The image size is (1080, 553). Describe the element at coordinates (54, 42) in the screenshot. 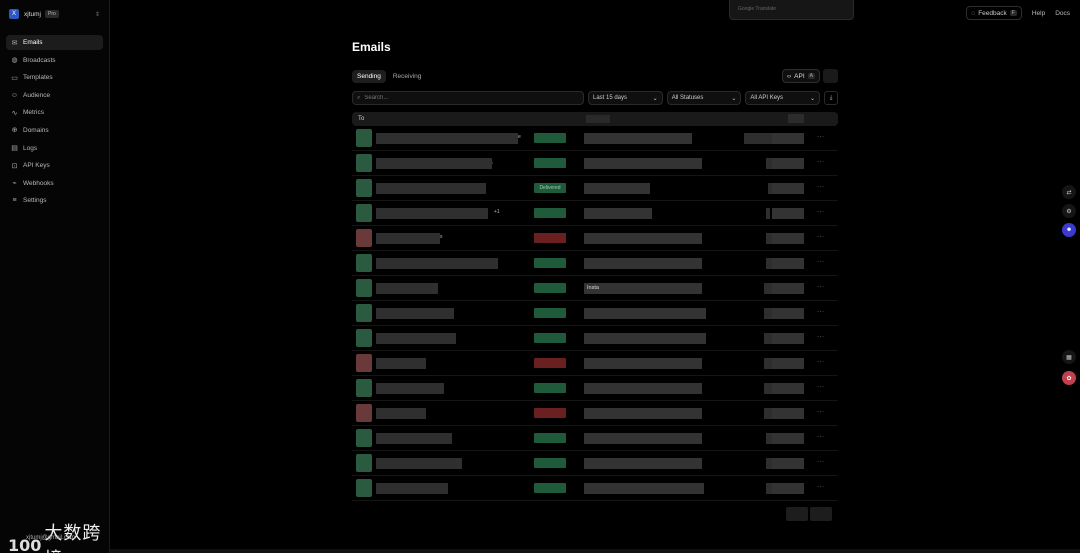

I see `sidebar-item-emails: ✉ Emails` at that location.